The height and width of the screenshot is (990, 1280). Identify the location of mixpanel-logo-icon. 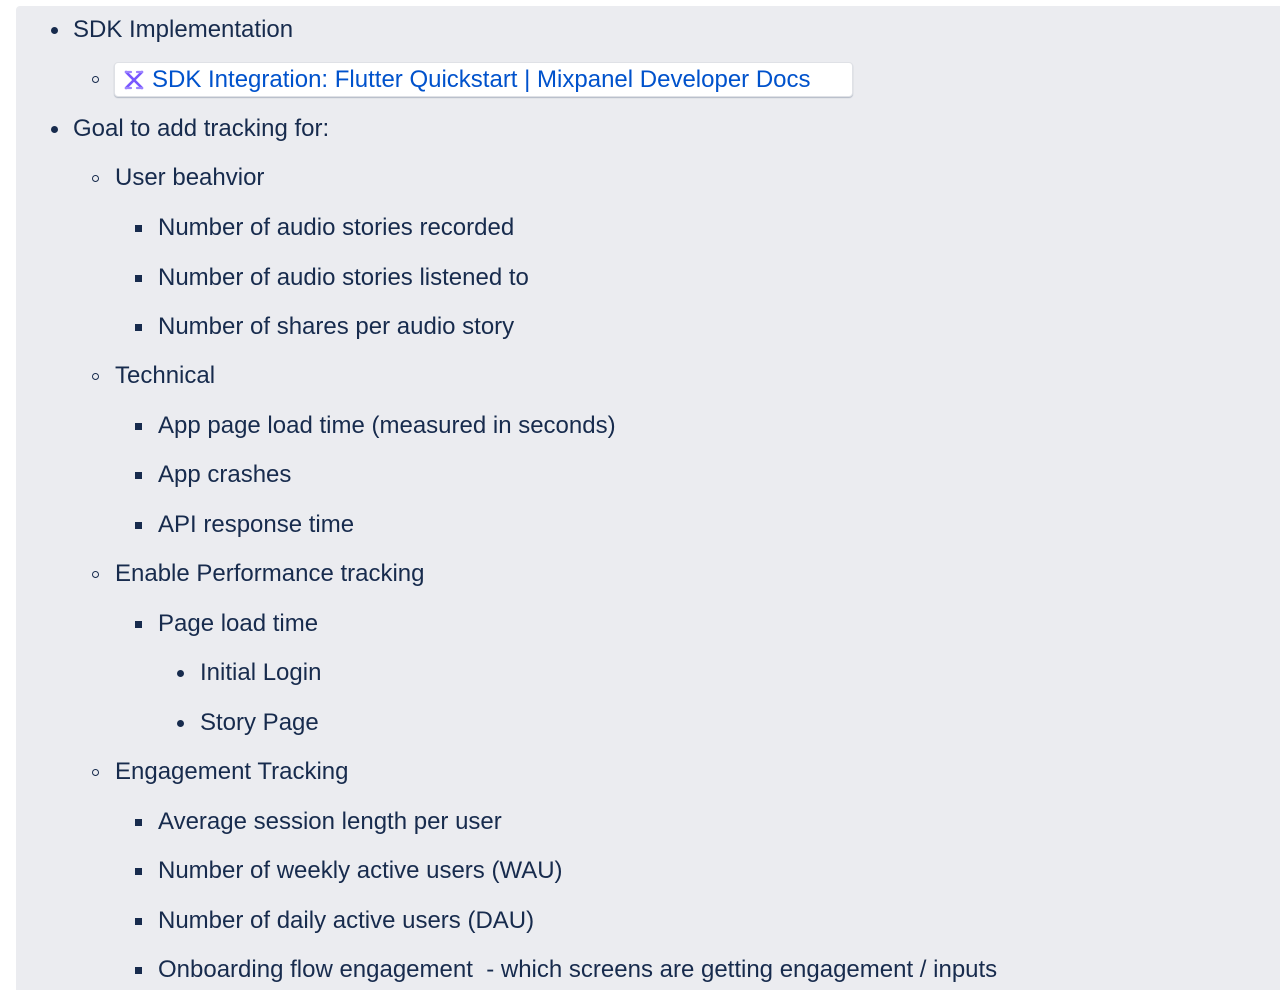
(134, 79).